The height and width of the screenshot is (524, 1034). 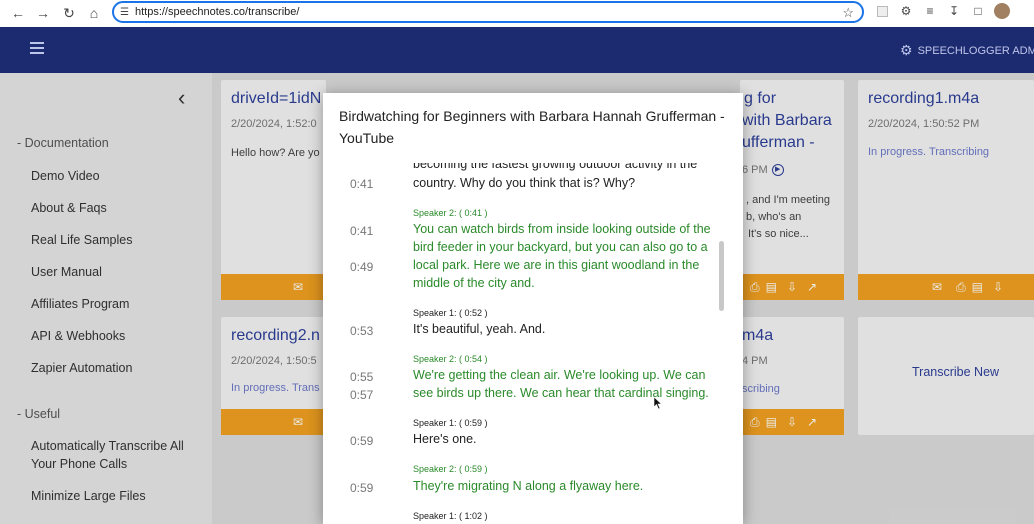 What do you see at coordinates (930, 11) in the screenshot?
I see `media-queue-icon: ≡` at bounding box center [930, 11].